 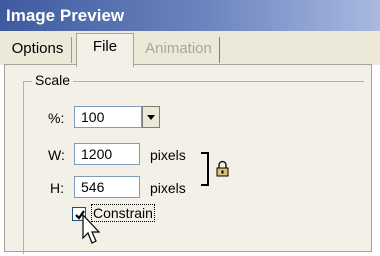 I want to click on height-input: 546, so click(x=107, y=187).